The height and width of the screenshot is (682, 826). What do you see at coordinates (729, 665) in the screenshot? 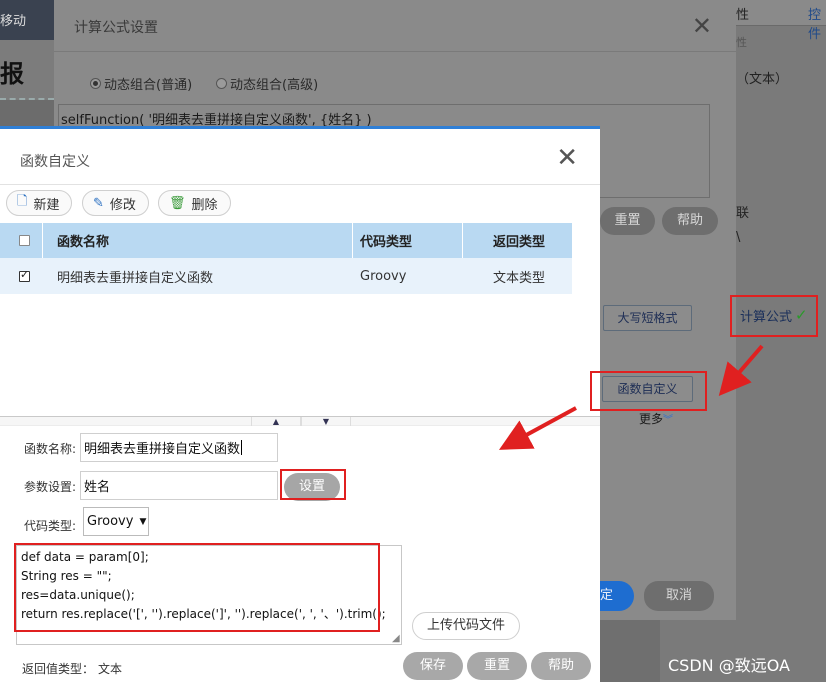
I see `watermark: CSDN @致远OA` at bounding box center [729, 665].